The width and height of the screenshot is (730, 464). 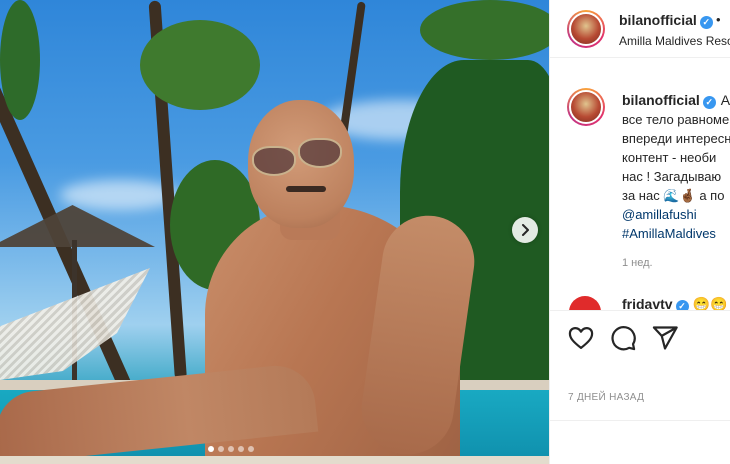 I want to click on post-header: bilanofficial ✓ • Amilla Maldives Resort, so click(x=640, y=29).